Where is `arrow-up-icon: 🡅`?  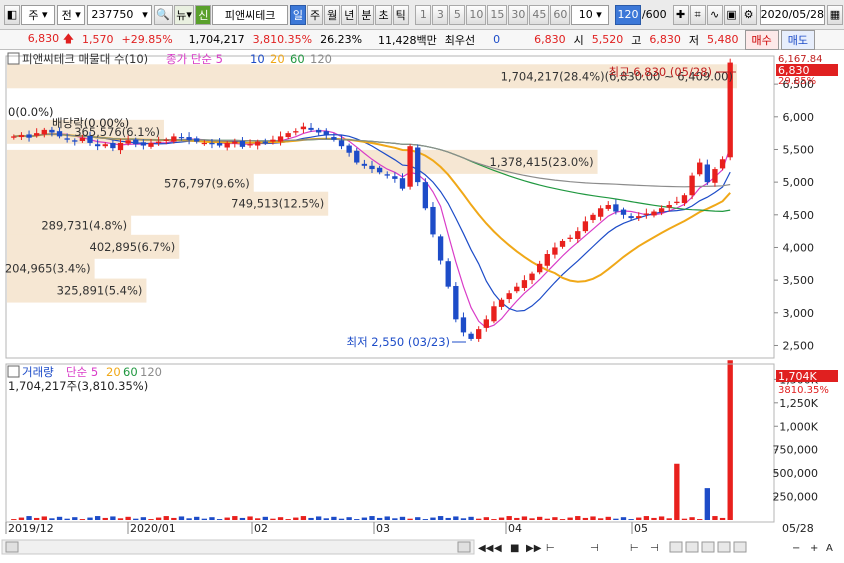
arrow-up-icon: 🡅 is located at coordinates (68, 38).